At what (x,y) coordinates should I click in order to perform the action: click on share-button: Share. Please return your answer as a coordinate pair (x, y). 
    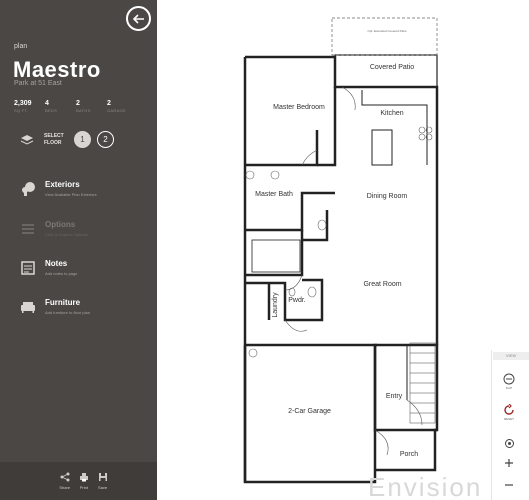
    Looking at the image, I should click on (64, 481).